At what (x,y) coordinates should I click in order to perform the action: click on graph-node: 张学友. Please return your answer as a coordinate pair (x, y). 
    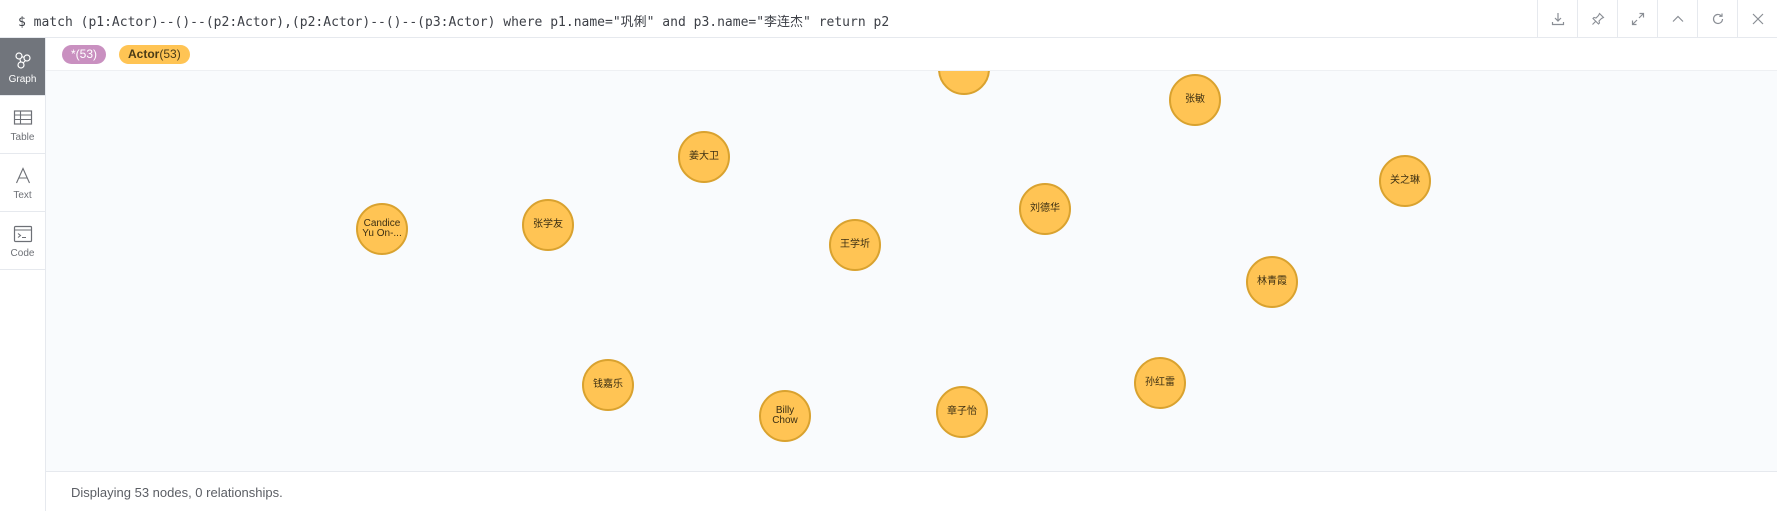
    Looking at the image, I should click on (548, 225).